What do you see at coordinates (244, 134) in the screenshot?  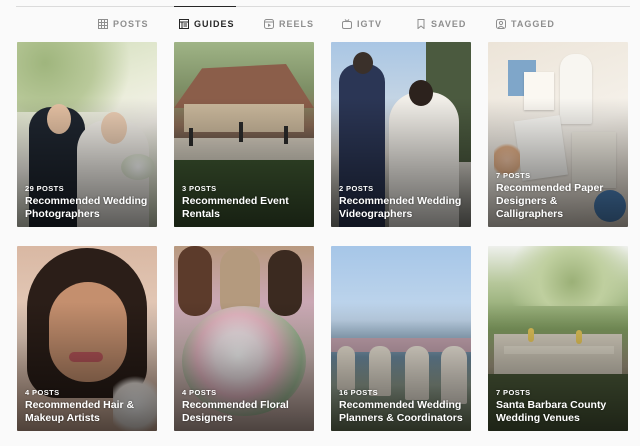 I see `guide-card-event-rentals: 3 POSTS Recommended Event Rentals` at bounding box center [244, 134].